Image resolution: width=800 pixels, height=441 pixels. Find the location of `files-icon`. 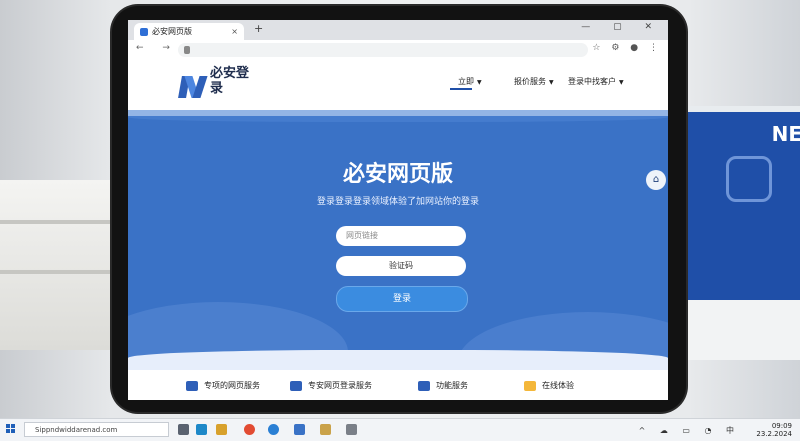

files-icon is located at coordinates (221, 429).